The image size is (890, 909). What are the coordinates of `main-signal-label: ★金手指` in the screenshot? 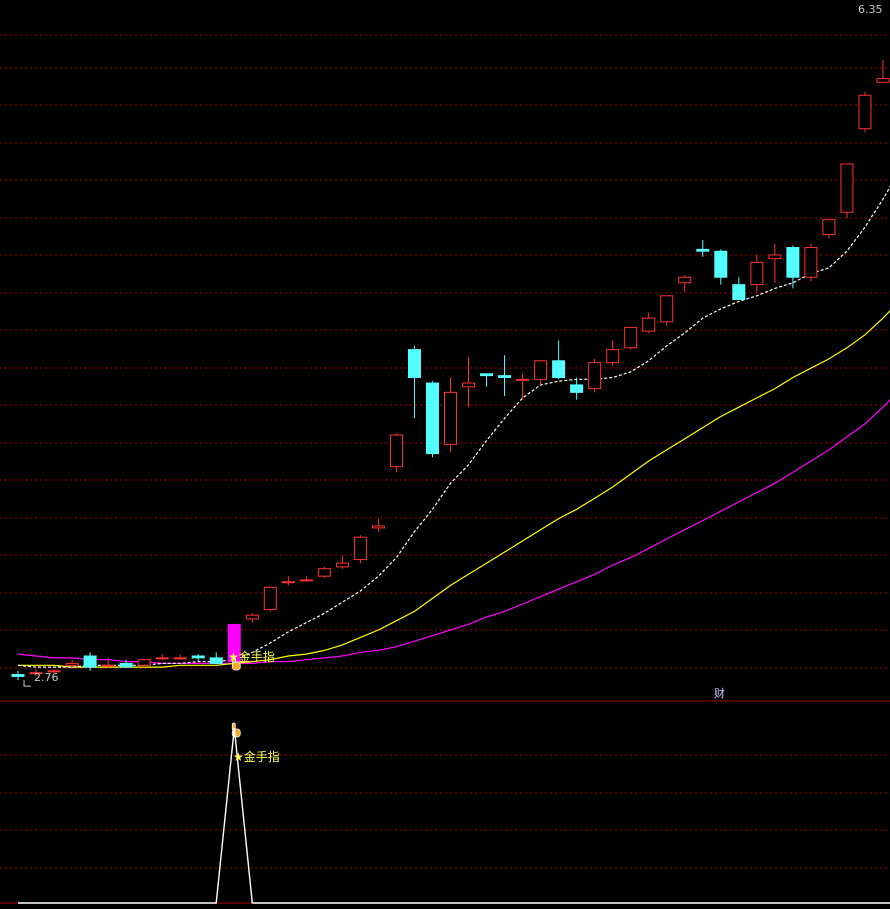 It's located at (251, 656).